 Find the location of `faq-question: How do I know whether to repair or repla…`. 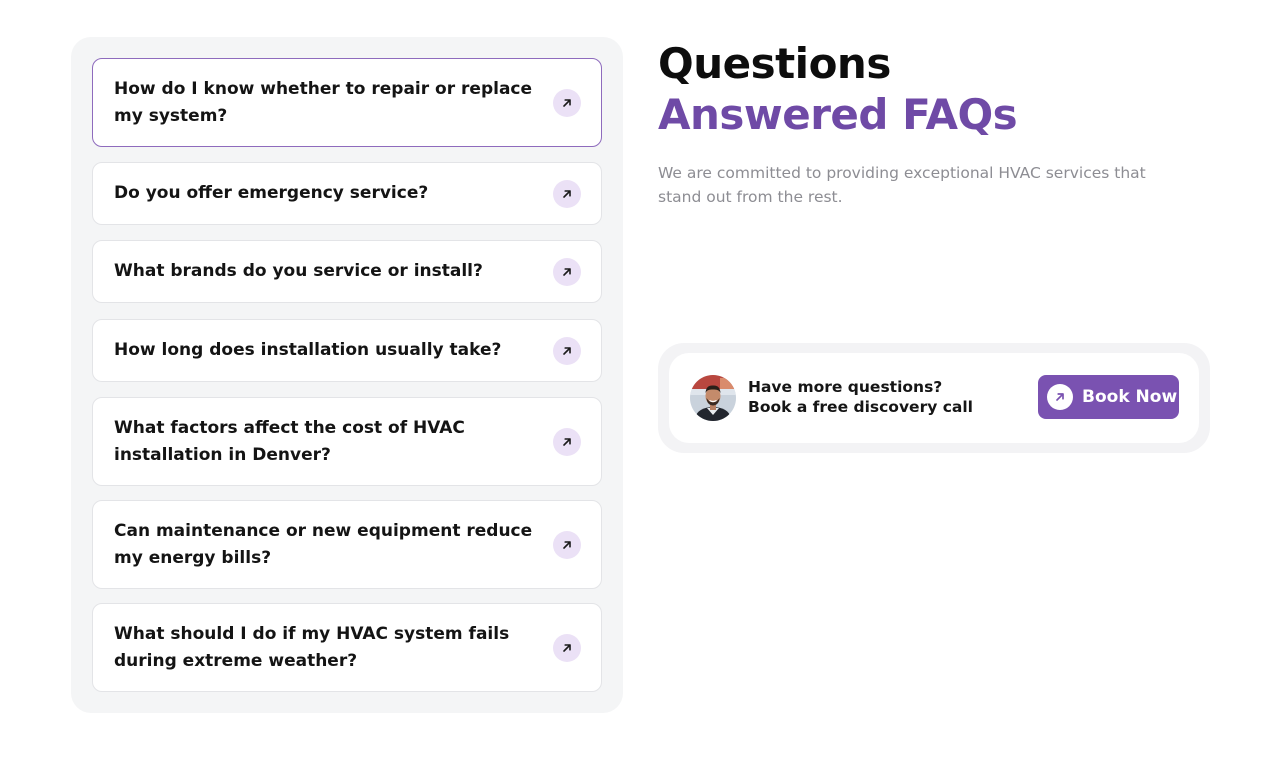

faq-question: How do I know whether to repair or repla… is located at coordinates (323, 102).